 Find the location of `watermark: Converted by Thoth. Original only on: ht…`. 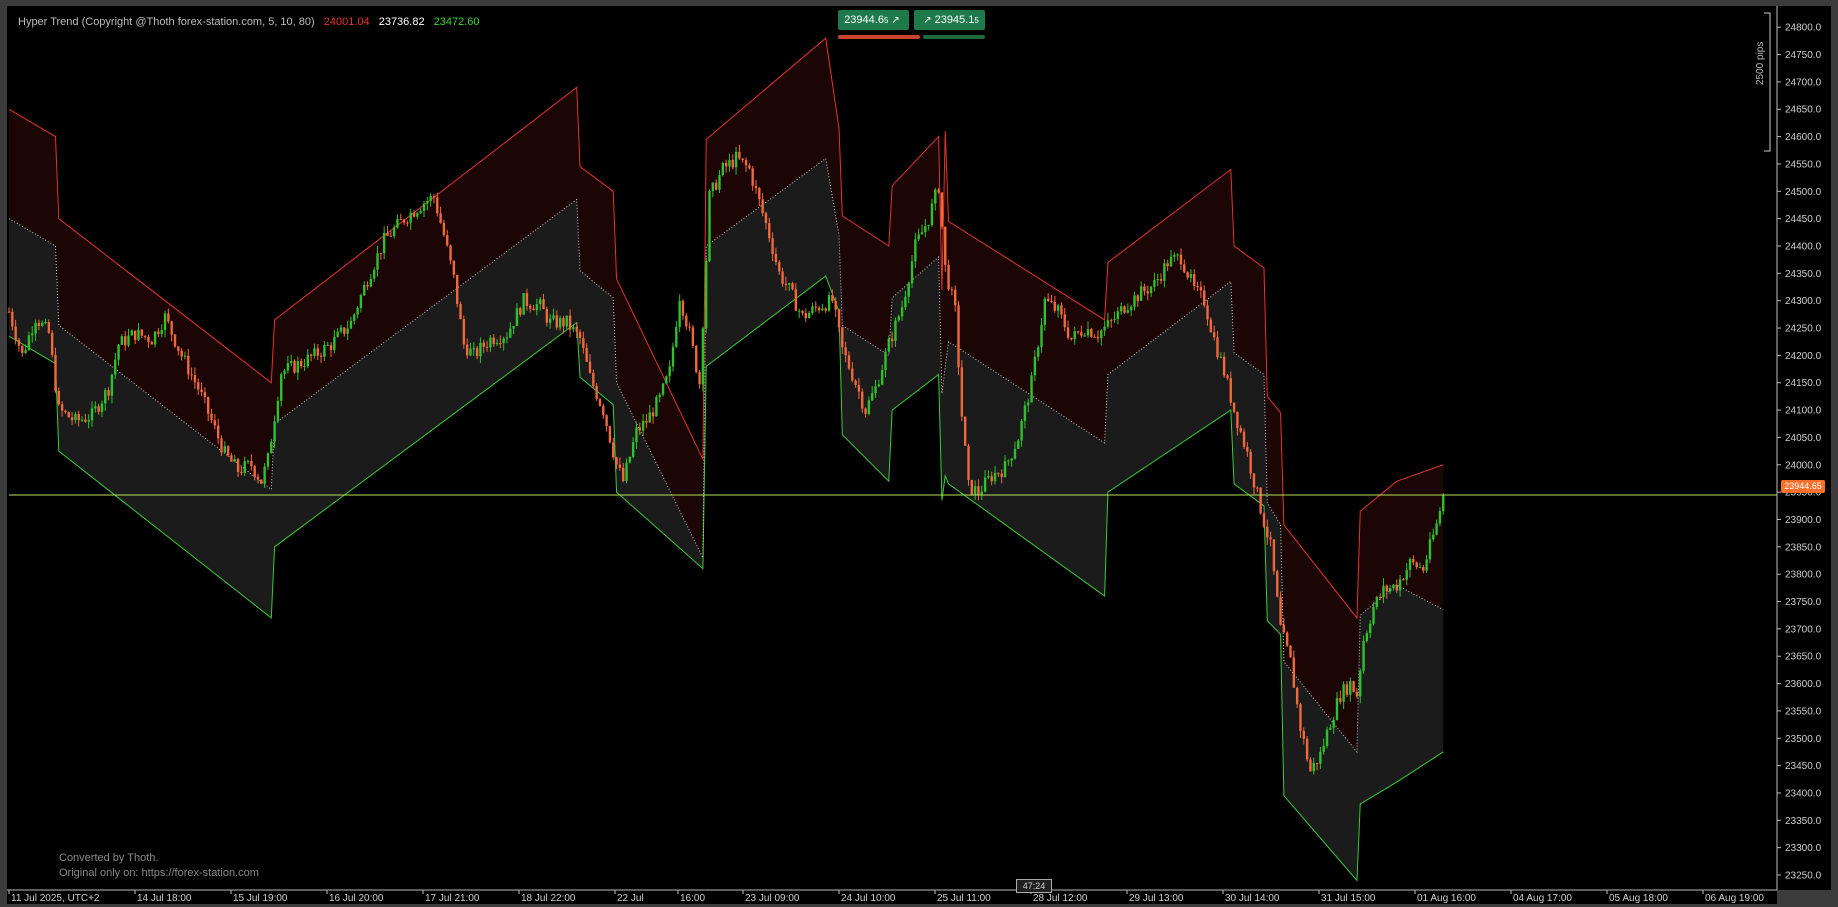

watermark: Converted by Thoth. Original only on: ht… is located at coordinates (159, 866).